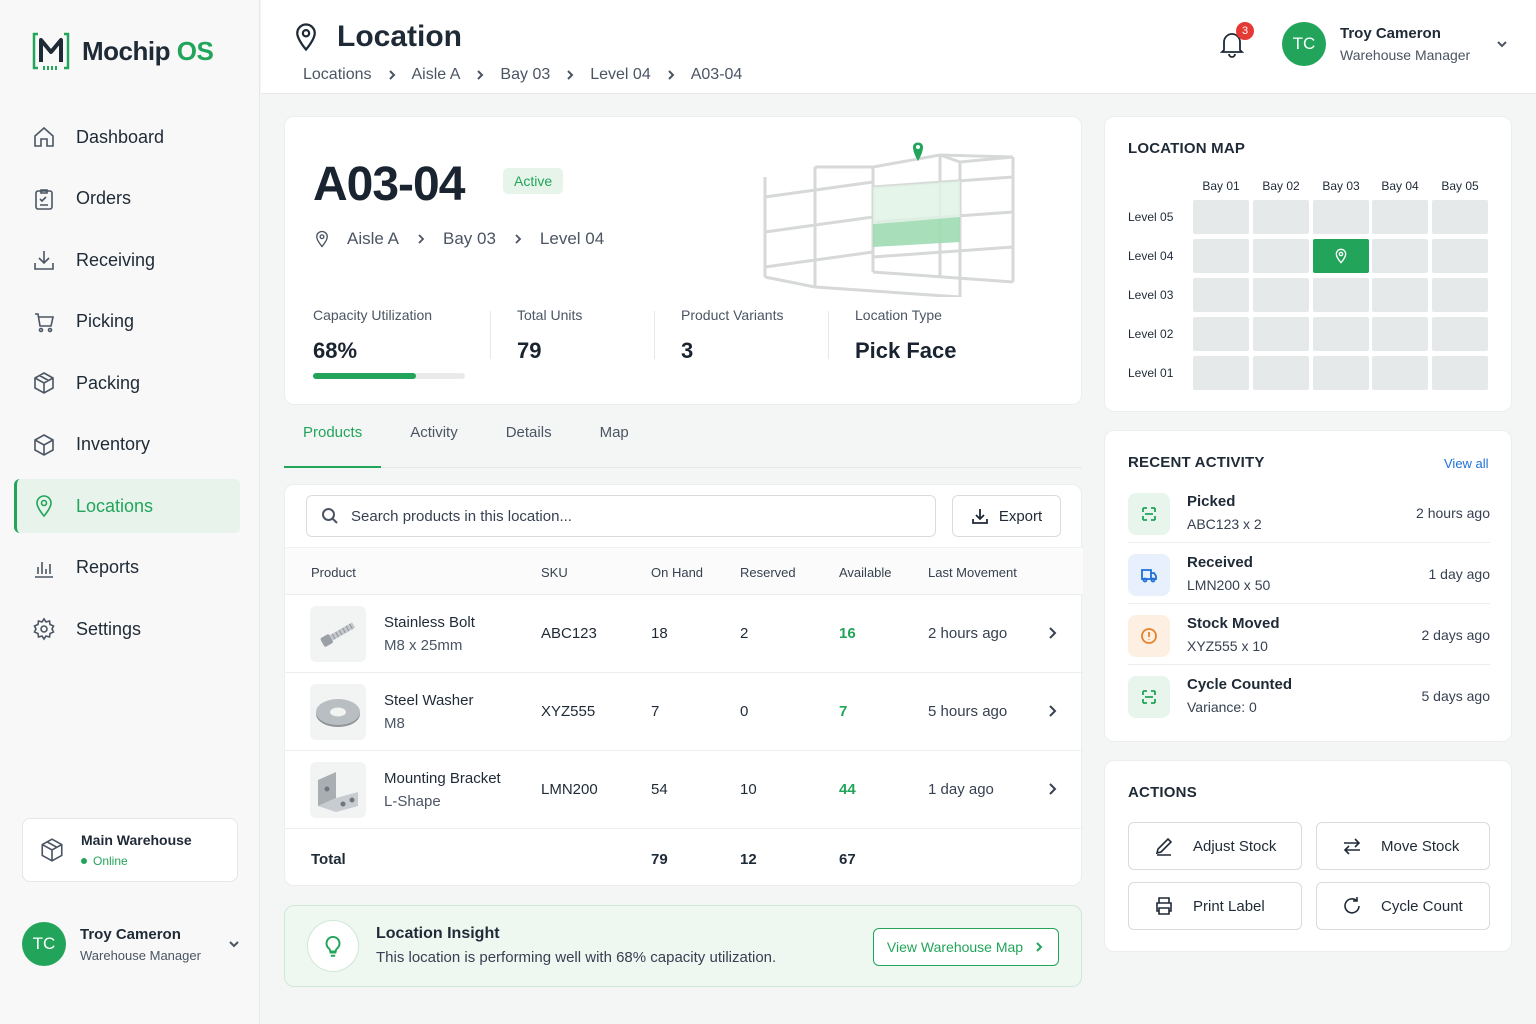  Describe the element at coordinates (614, 446) in the screenshot. I see `tab-map: Map` at that location.